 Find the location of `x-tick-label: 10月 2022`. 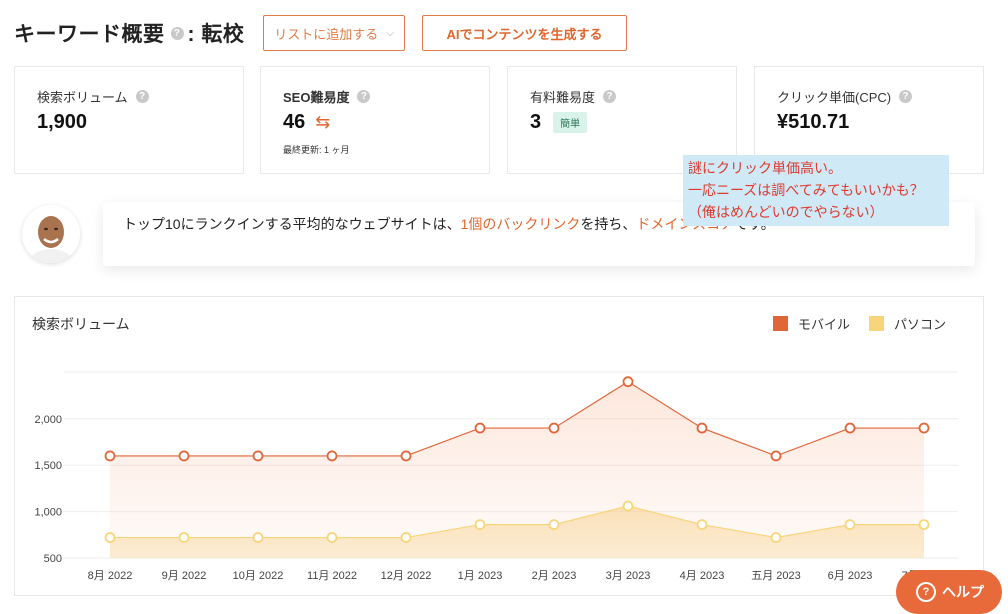

x-tick-label: 10月 2022 is located at coordinates (258, 576).